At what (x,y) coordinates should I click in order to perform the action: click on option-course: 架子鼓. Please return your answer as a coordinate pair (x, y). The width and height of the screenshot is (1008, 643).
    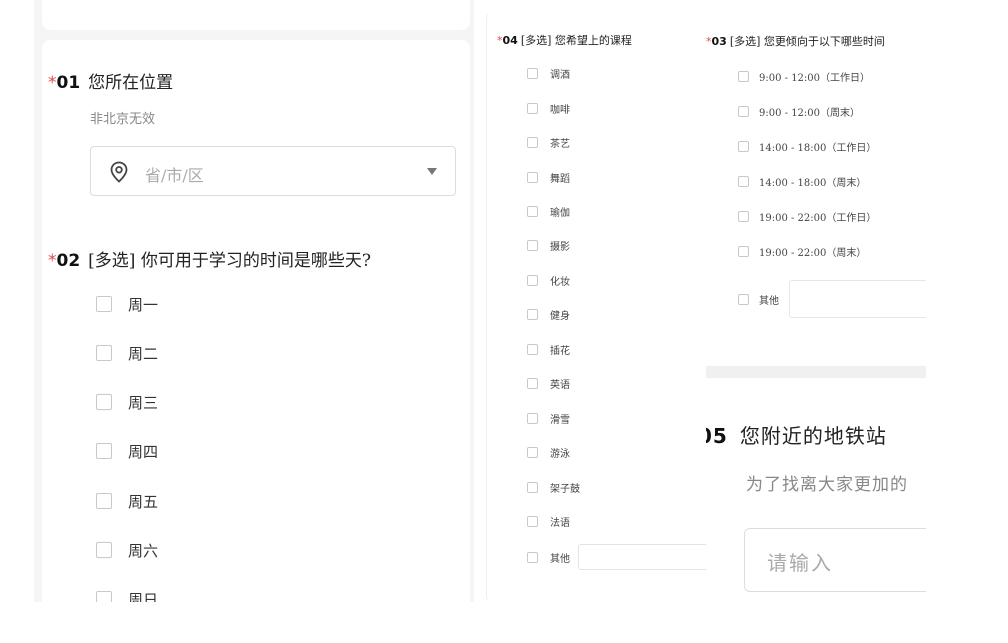
    Looking at the image, I should click on (553, 487).